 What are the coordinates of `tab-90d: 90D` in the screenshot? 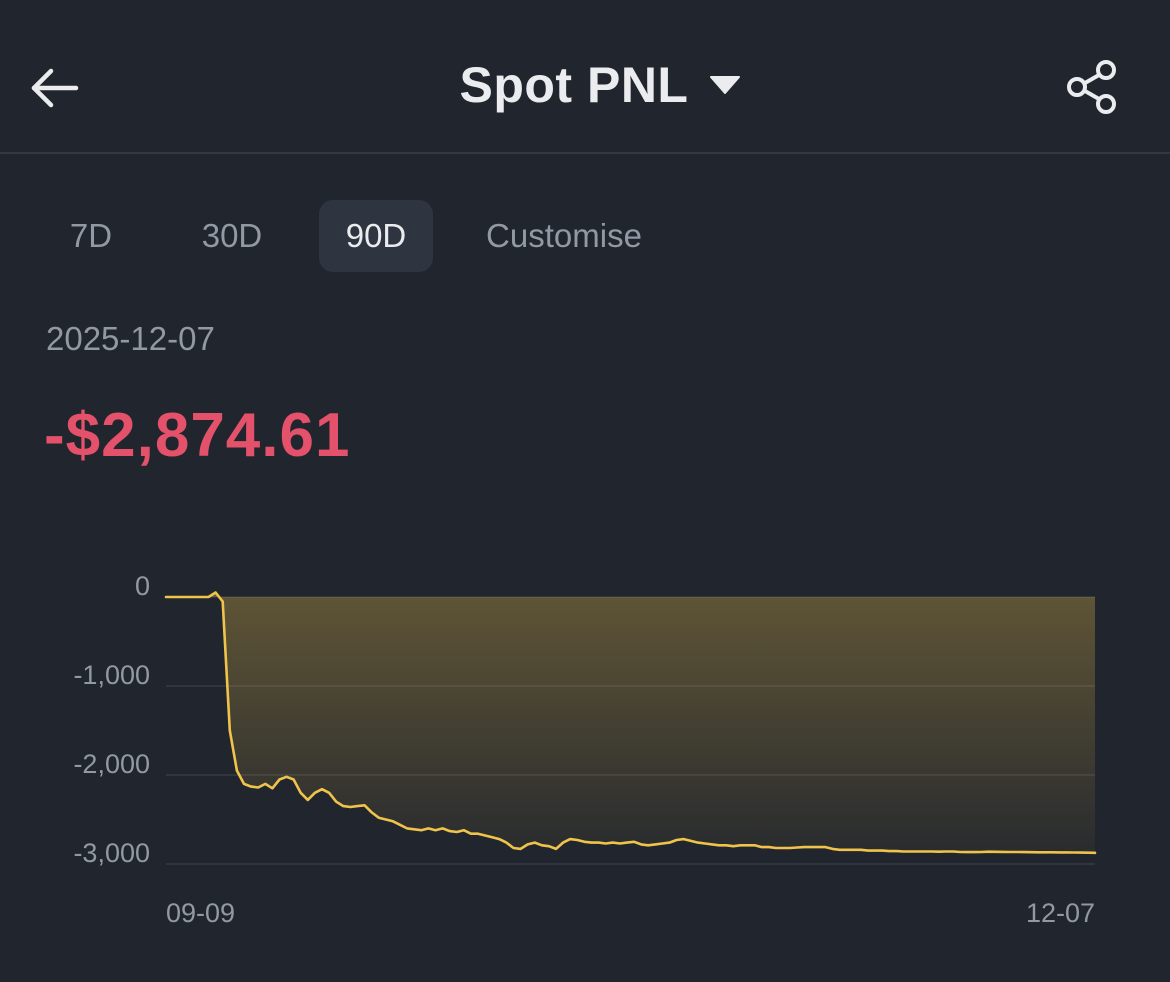 It's located at (376, 236).